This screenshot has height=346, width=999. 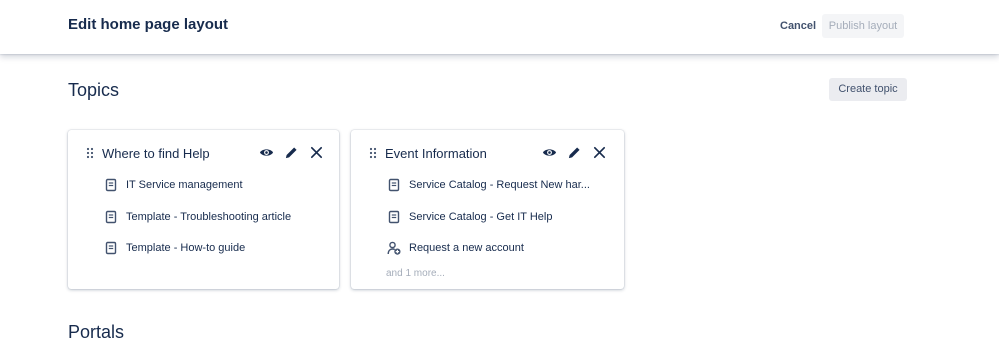 I want to click on topics-heading: Topics, so click(x=94, y=90).